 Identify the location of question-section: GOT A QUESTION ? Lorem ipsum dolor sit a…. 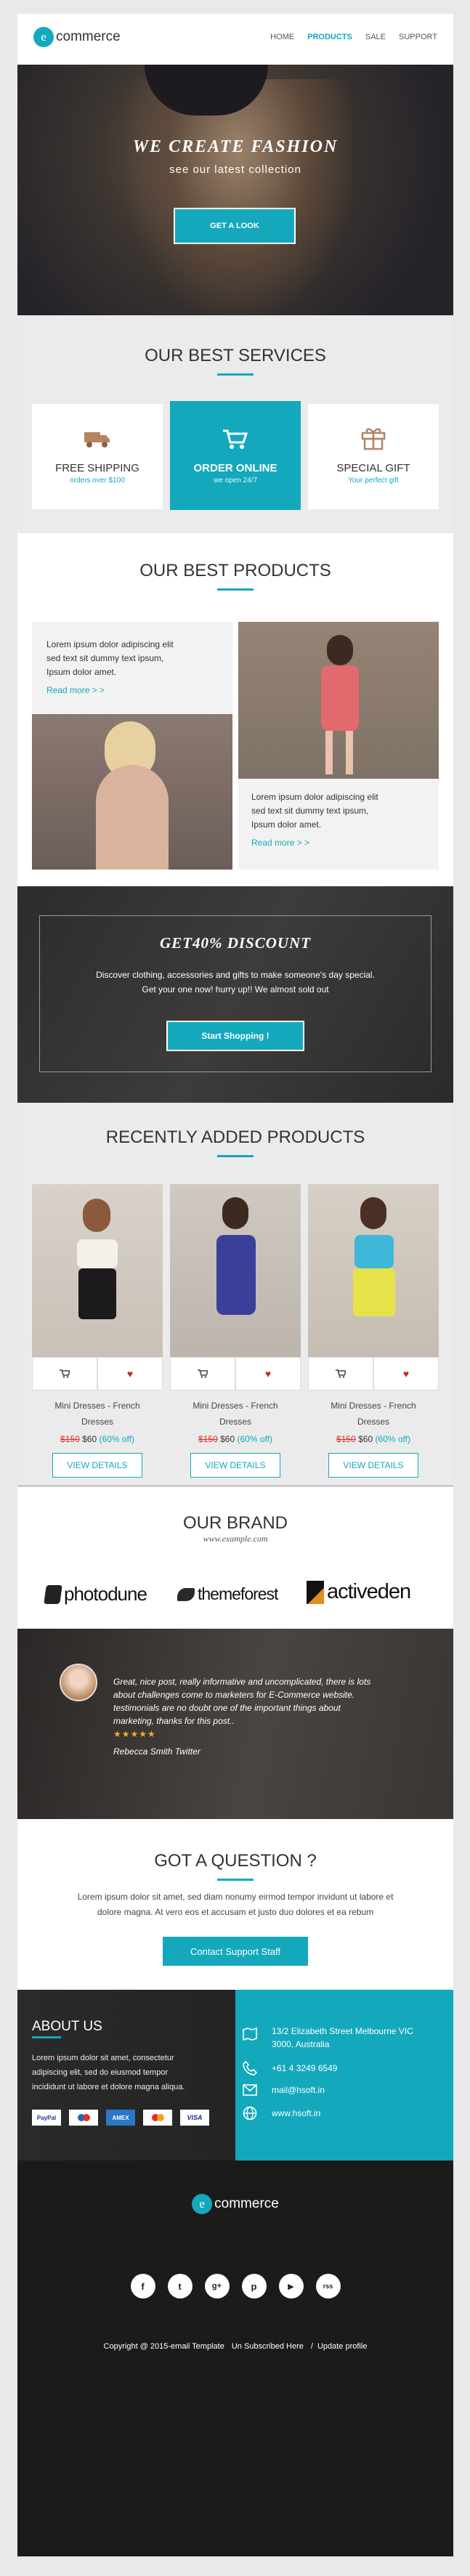
(235, 1904).